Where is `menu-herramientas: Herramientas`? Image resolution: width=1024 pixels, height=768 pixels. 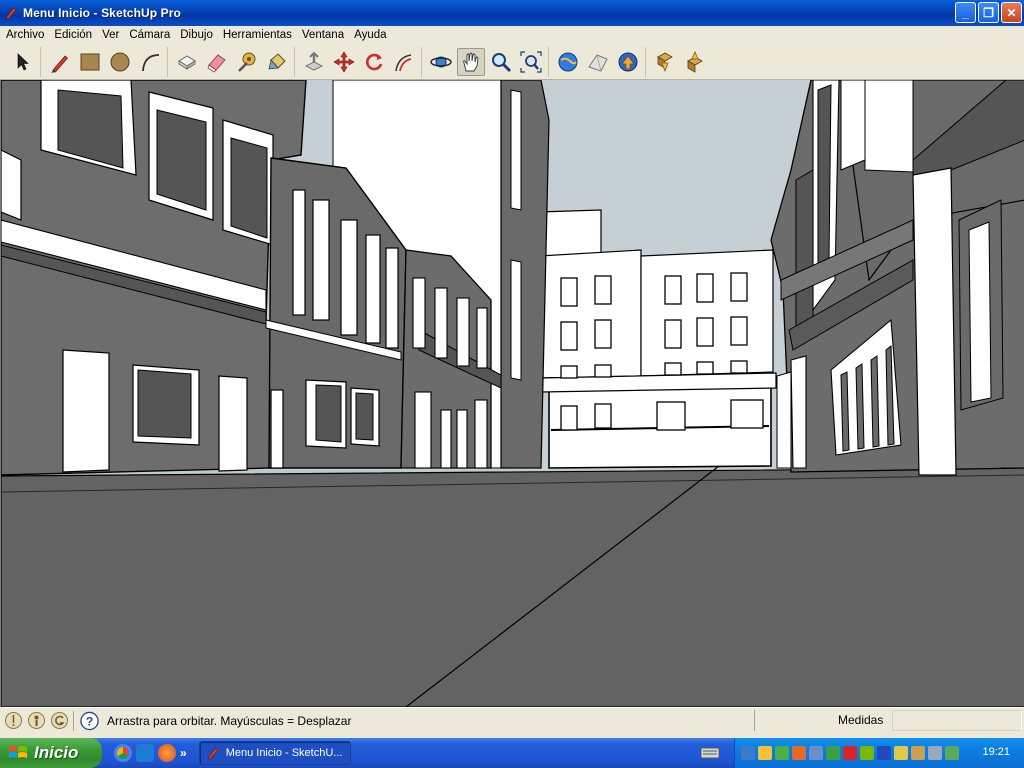
menu-herramientas: Herramientas is located at coordinates (257, 35).